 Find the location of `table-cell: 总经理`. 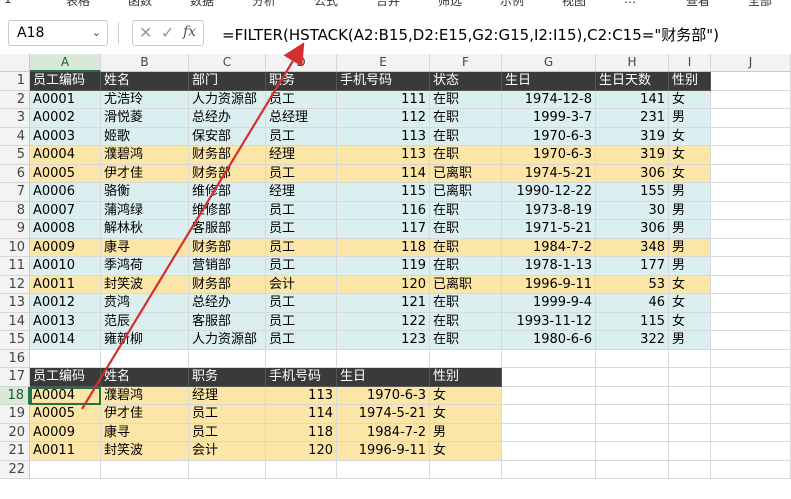

table-cell: 总经理 is located at coordinates (301, 118).